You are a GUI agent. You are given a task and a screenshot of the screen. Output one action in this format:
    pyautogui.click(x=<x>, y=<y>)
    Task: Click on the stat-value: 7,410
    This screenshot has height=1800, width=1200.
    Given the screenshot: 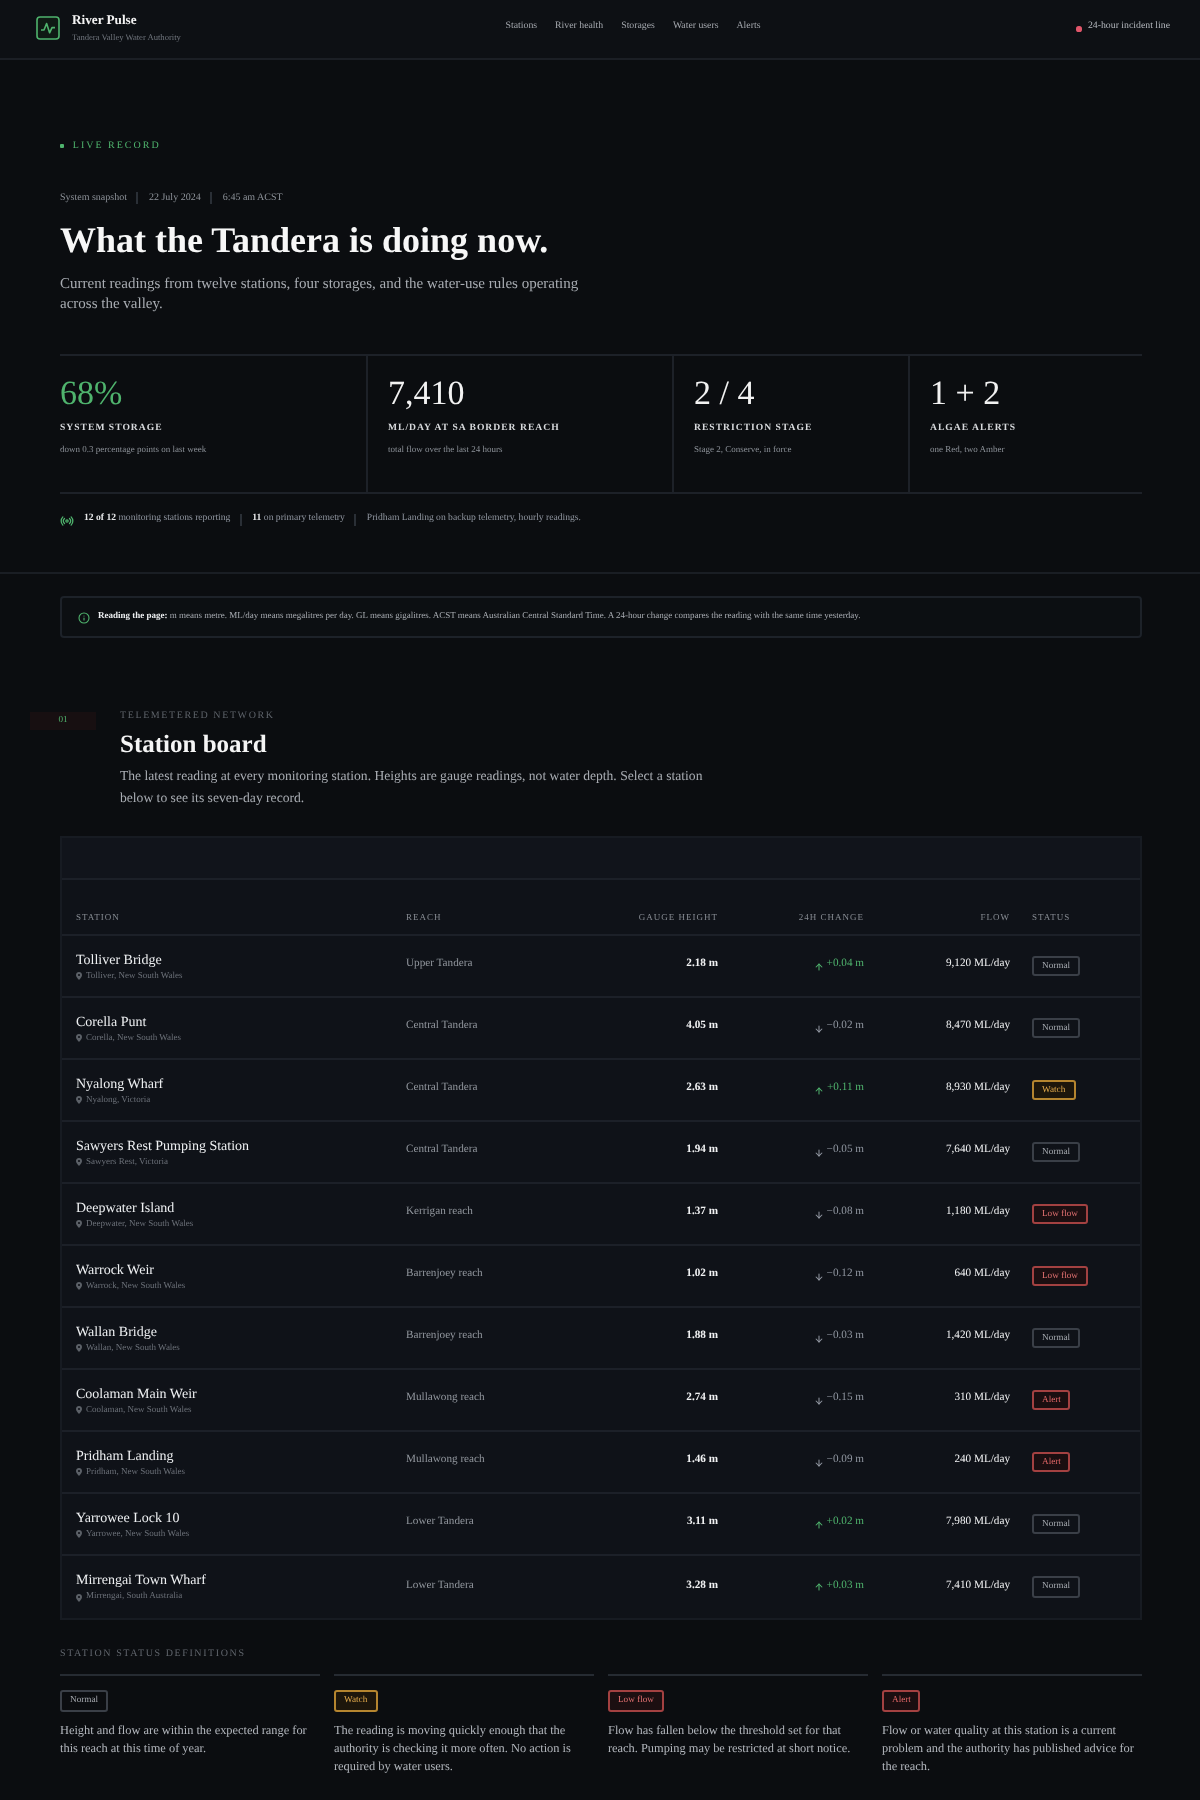 What is the action you would take?
    pyautogui.click(x=426, y=393)
    